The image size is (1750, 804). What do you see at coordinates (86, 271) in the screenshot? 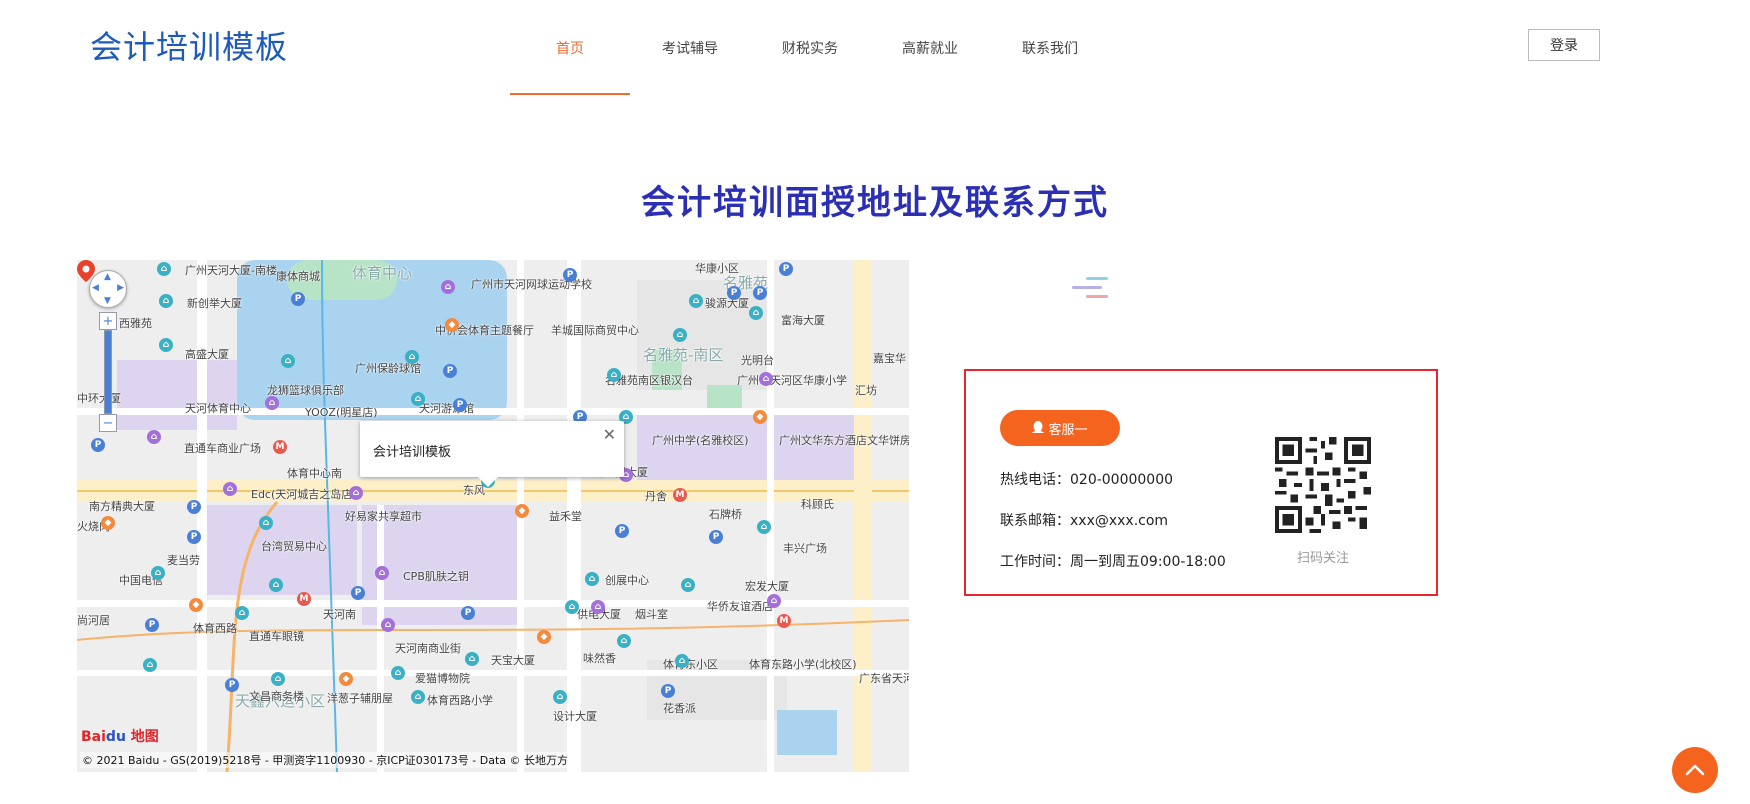
I see `location-marker-icon` at bounding box center [86, 271].